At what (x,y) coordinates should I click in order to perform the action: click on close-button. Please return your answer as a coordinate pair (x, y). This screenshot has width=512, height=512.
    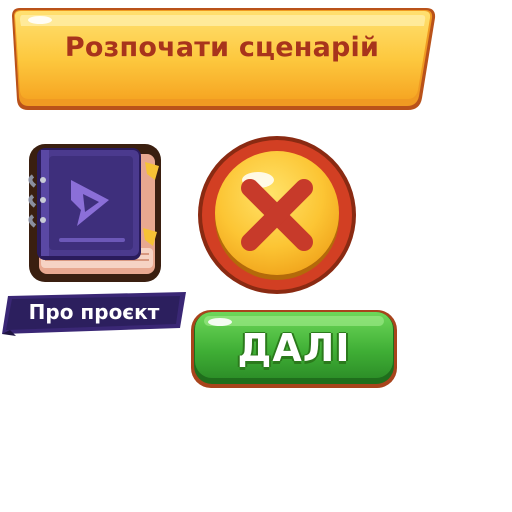
    Looking at the image, I should click on (277, 215).